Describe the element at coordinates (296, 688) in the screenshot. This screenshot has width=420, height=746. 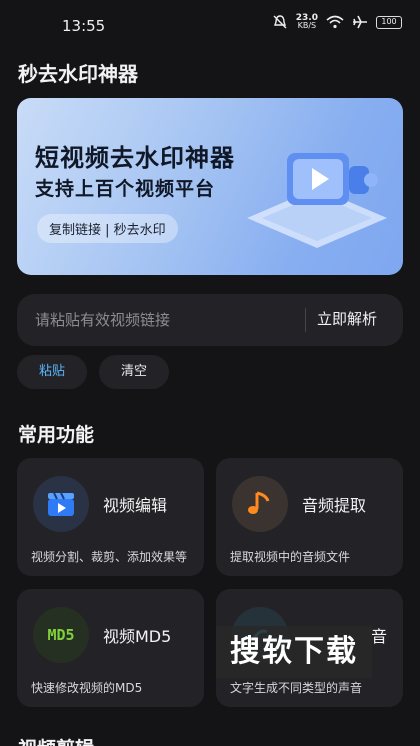
I see `feature-desc: 文字生成不同类型的声音` at that location.